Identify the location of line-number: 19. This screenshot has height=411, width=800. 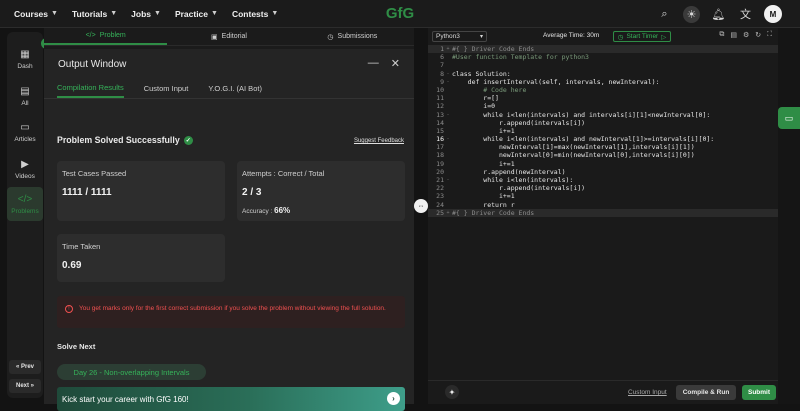
(440, 163).